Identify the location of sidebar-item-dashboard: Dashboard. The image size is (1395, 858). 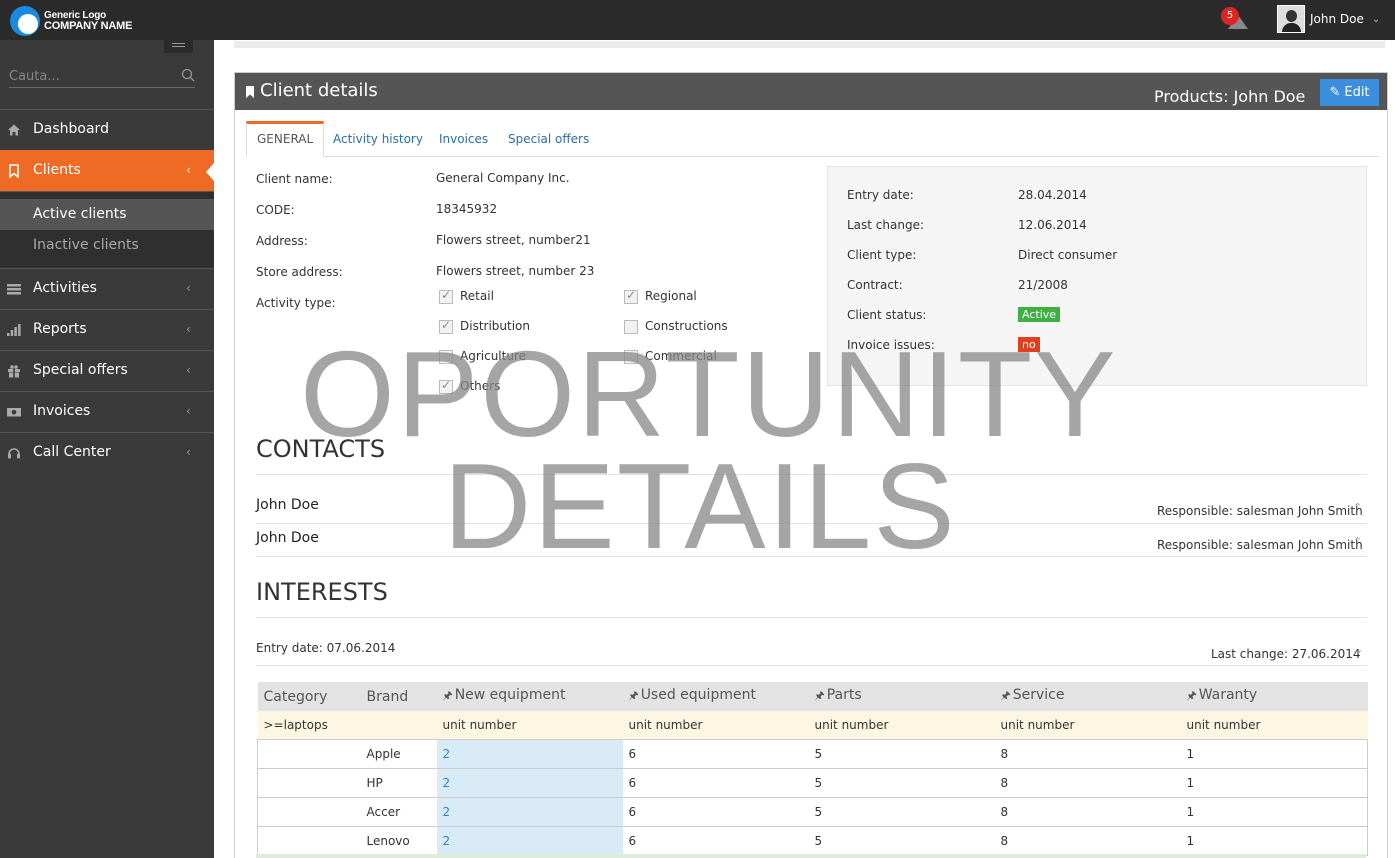
(107, 129).